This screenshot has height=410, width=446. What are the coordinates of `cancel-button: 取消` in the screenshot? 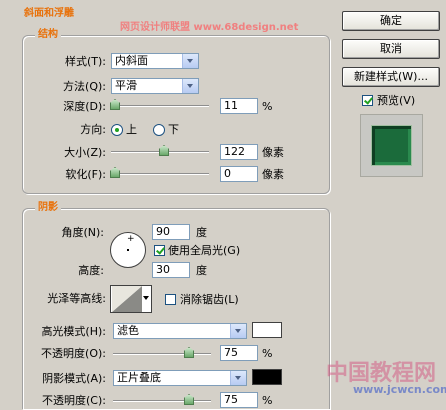 It's located at (391, 49).